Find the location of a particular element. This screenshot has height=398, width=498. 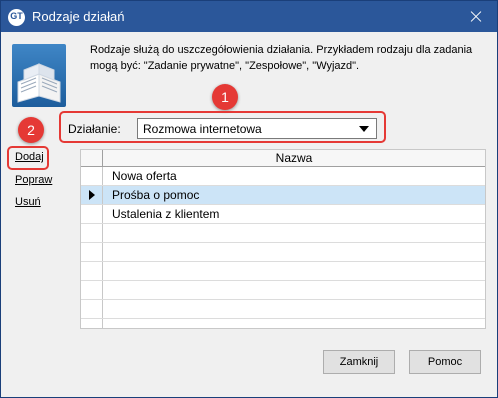

close-window-icon is located at coordinates (476, 16).